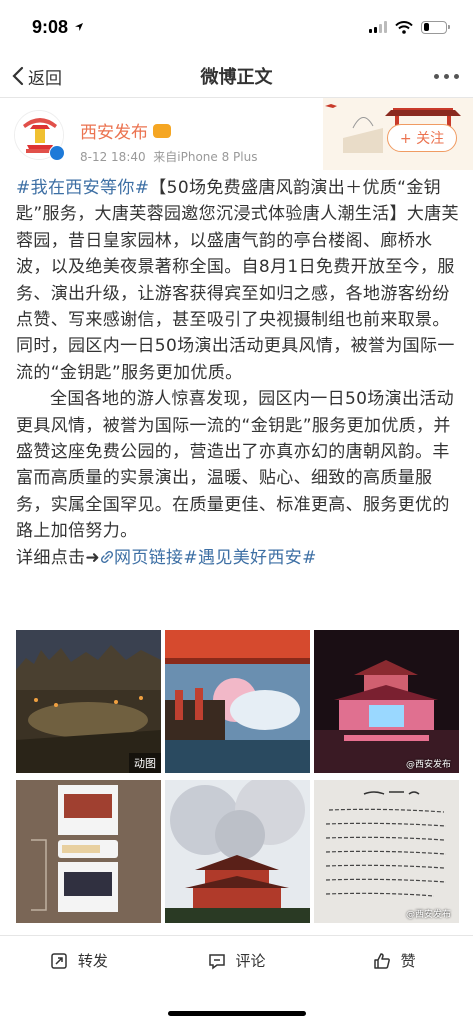 The width and height of the screenshot is (473, 1024). I want to click on page-title: 微博正文, so click(236, 77).